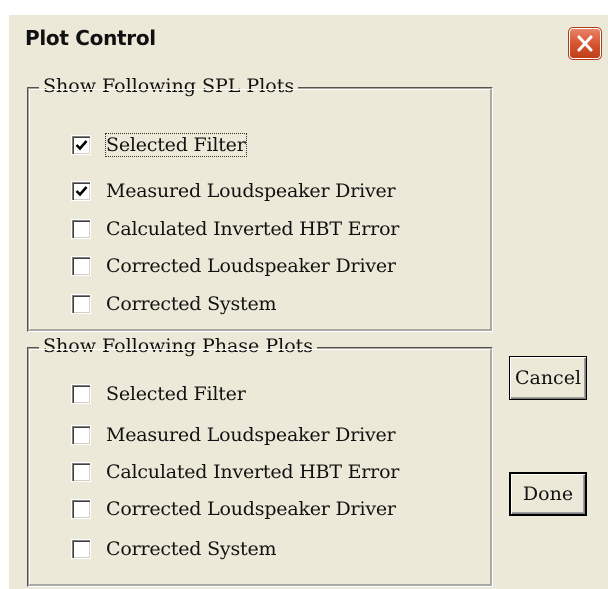  I want to click on phase-corrected-driver-label: Corrected Loudspeaker Driver, so click(251, 509).